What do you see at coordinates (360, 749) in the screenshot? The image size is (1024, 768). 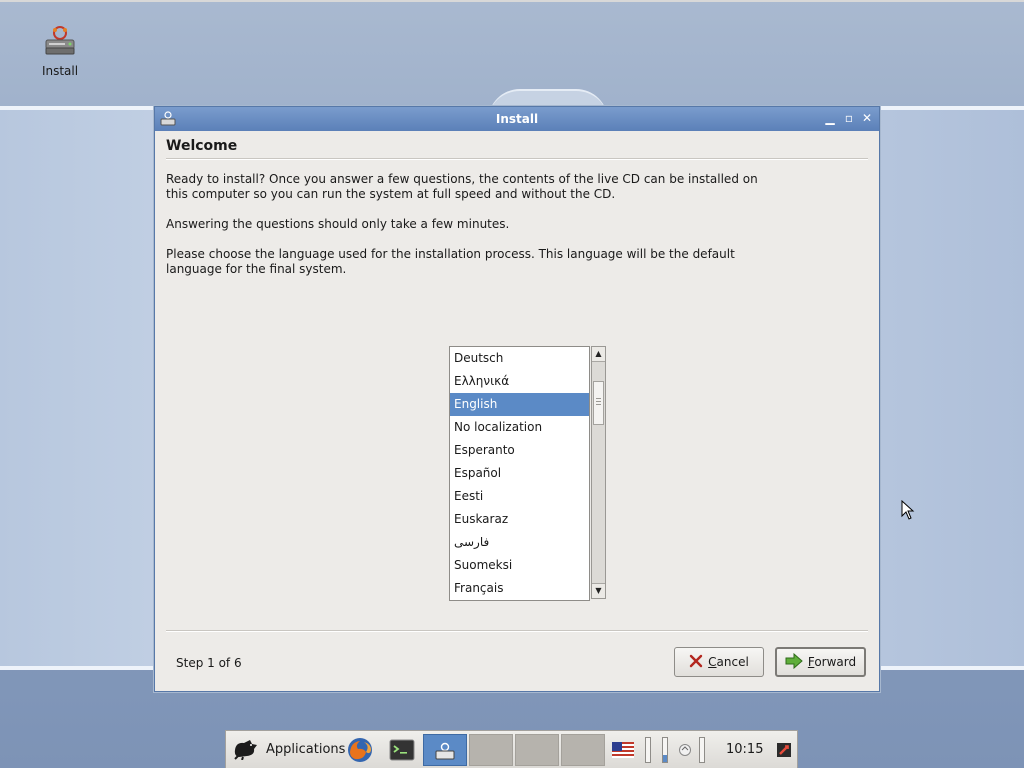 I see `firefox-icon` at bounding box center [360, 749].